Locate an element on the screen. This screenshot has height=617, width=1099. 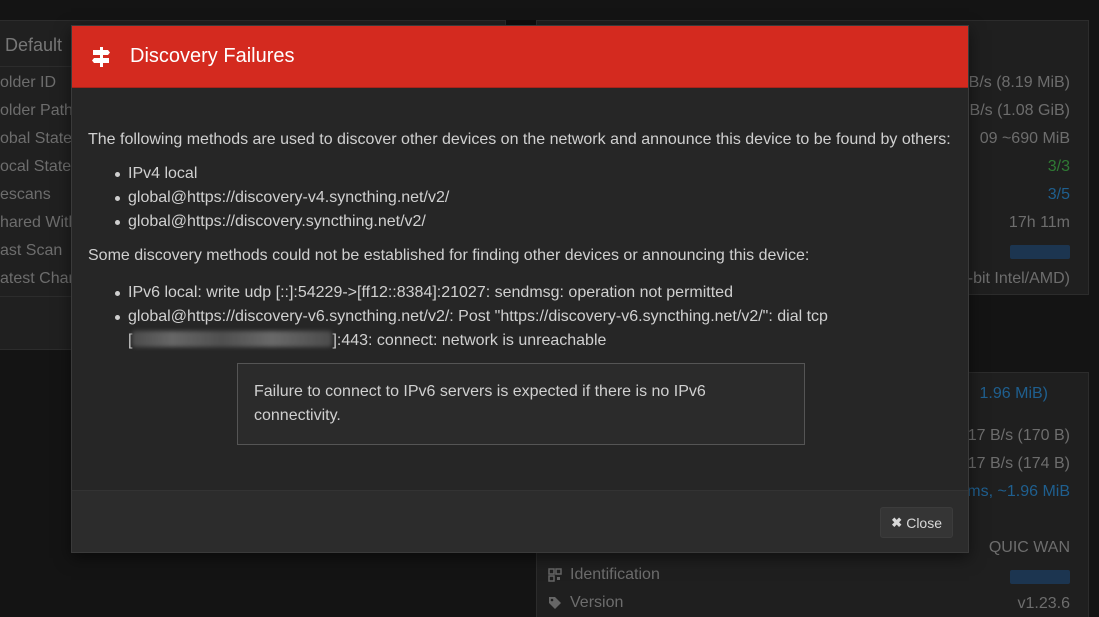
device-value: 4-bit Intel/AMD) is located at coordinates (1014, 278).